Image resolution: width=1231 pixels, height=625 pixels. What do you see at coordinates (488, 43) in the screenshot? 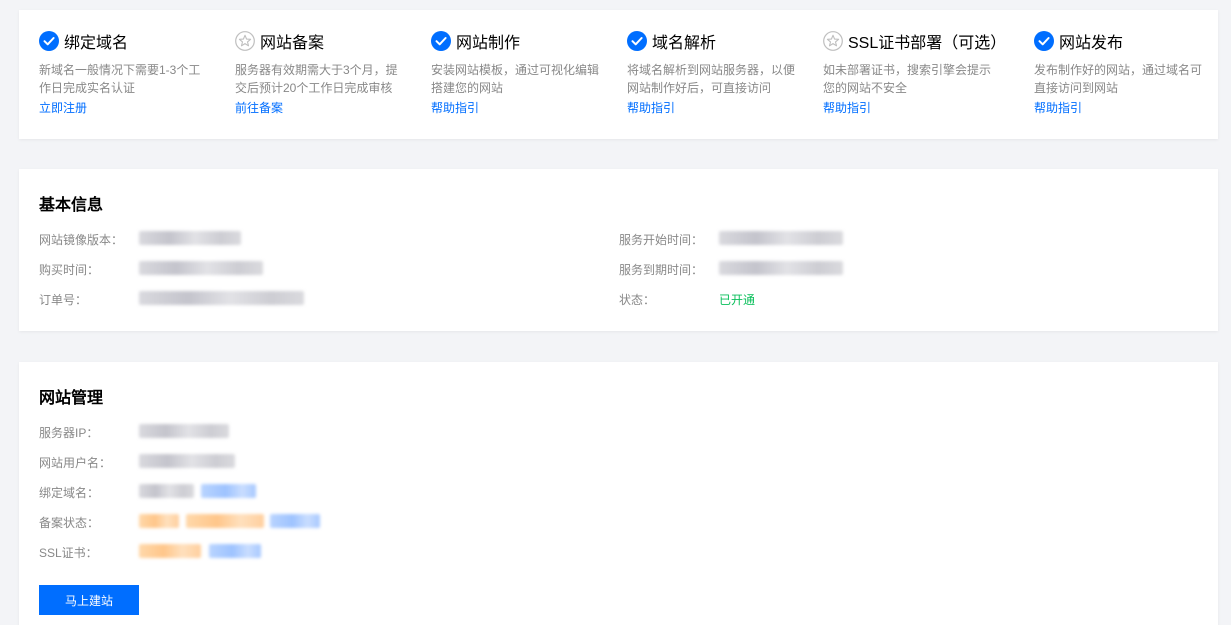
I see `step-title: 网站制作` at bounding box center [488, 43].